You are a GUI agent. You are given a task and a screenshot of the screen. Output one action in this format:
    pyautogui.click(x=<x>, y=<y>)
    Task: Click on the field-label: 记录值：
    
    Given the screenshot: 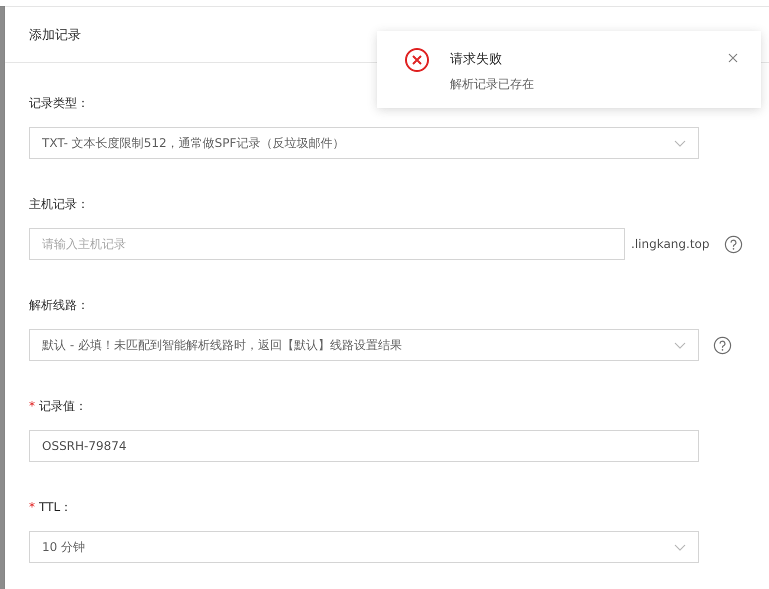 What is the action you would take?
    pyautogui.click(x=63, y=406)
    